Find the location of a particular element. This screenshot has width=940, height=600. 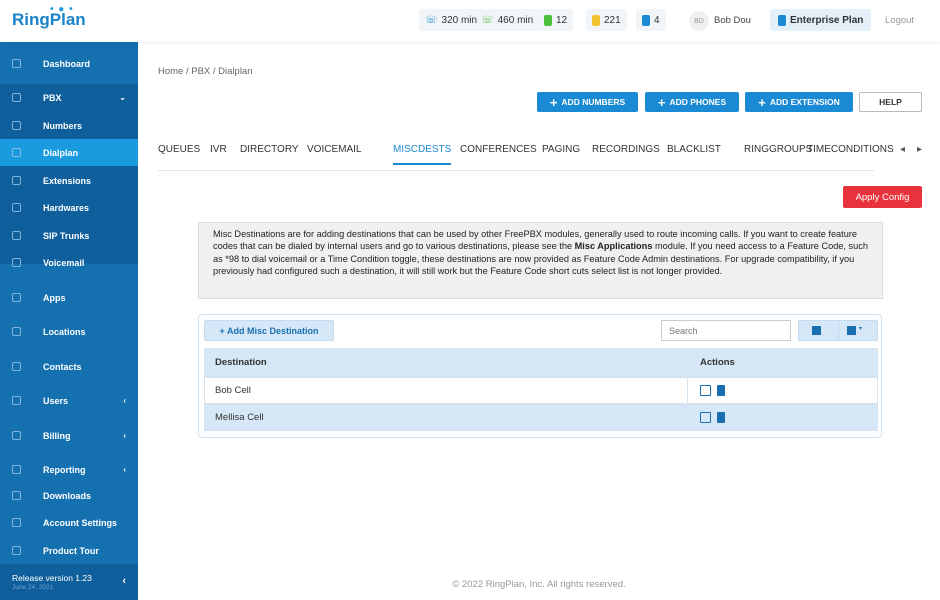

ringplan-logo: • ● • RingPlan is located at coordinates (49, 17).